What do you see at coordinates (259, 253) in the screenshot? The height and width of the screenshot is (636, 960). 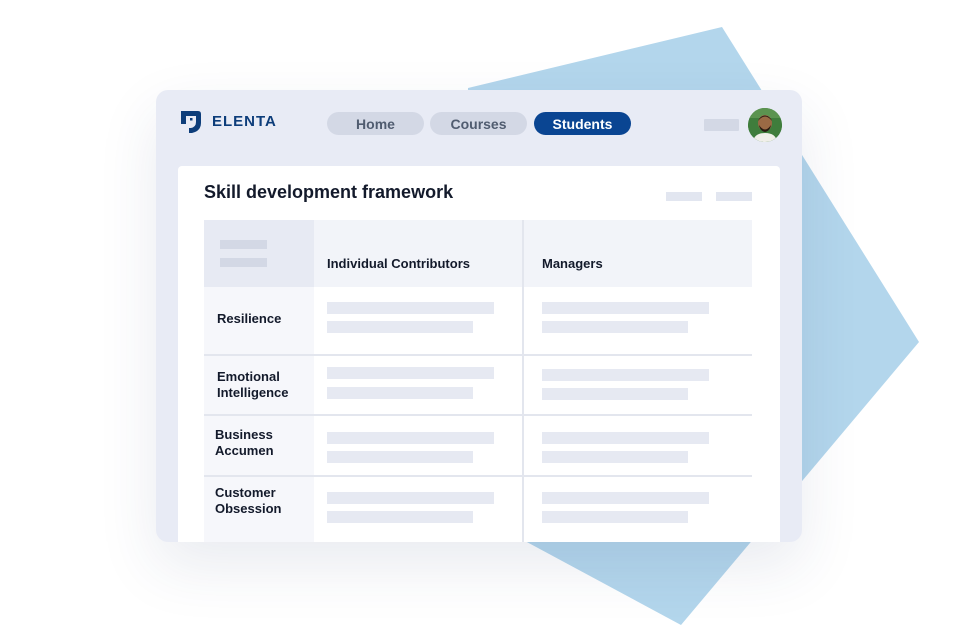 I see `table-header-corner` at bounding box center [259, 253].